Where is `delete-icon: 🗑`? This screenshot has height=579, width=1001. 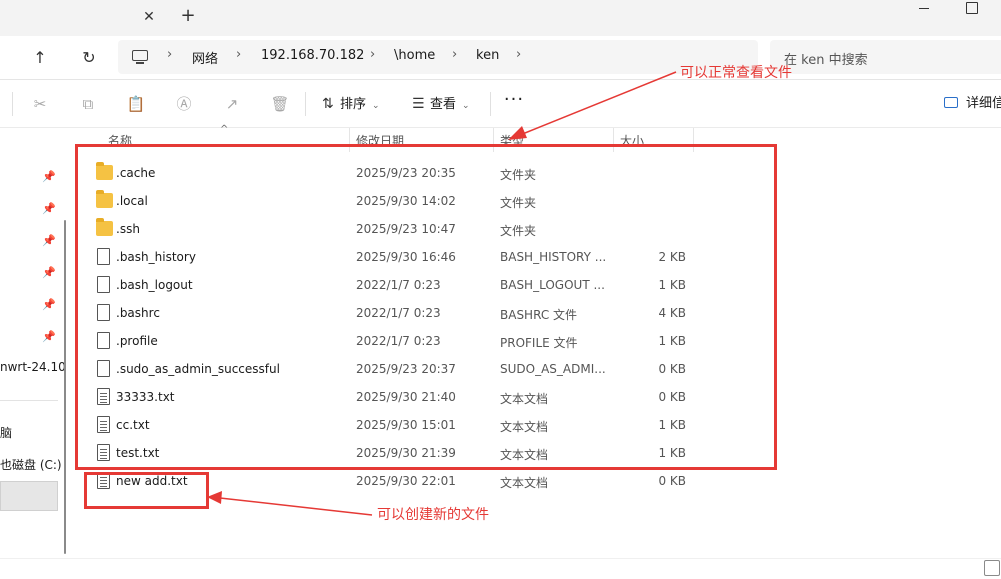
delete-icon: 🗑 is located at coordinates (280, 104).